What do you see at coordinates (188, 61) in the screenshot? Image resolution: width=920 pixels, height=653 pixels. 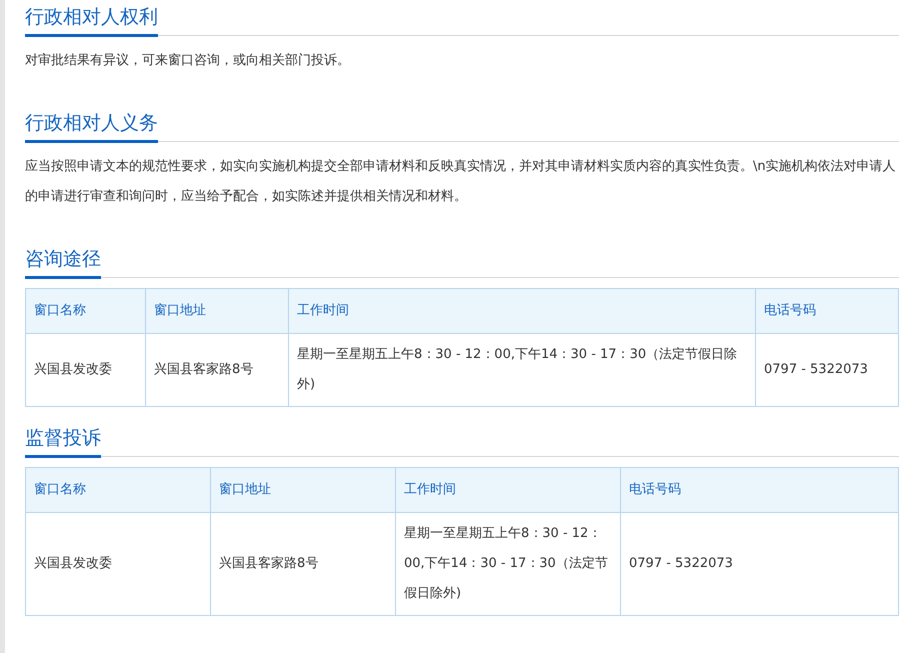 I see `paragraph: 对审批结果有异议，可来窗口咨询，或向相关部门投诉。` at bounding box center [188, 61].